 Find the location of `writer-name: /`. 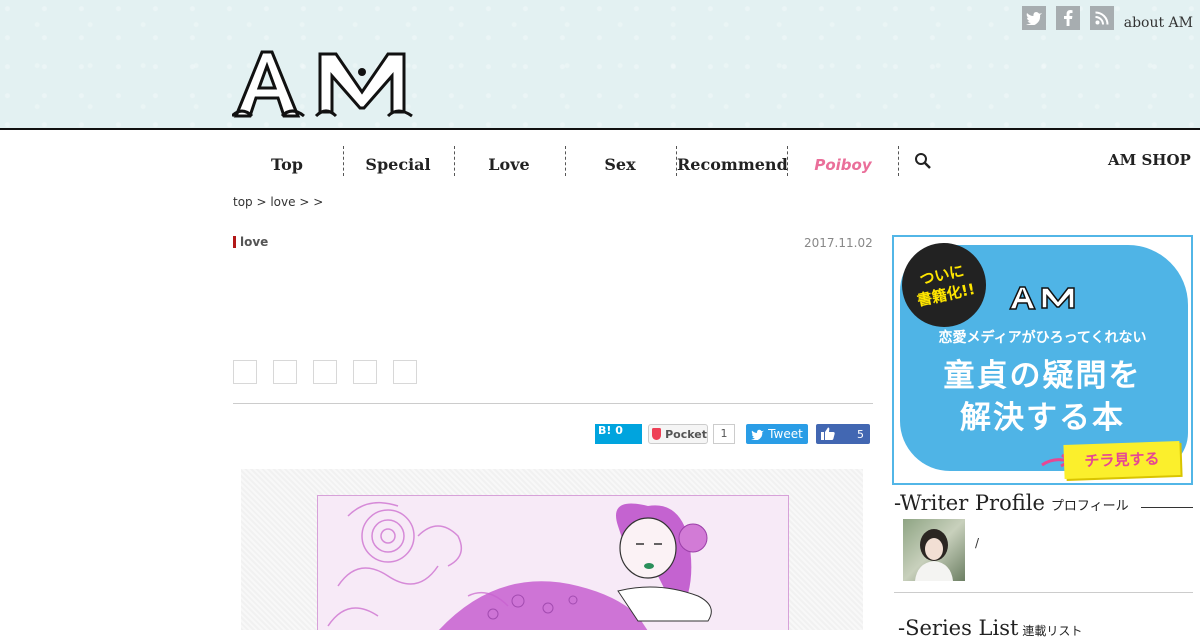

writer-name: / is located at coordinates (977, 543).